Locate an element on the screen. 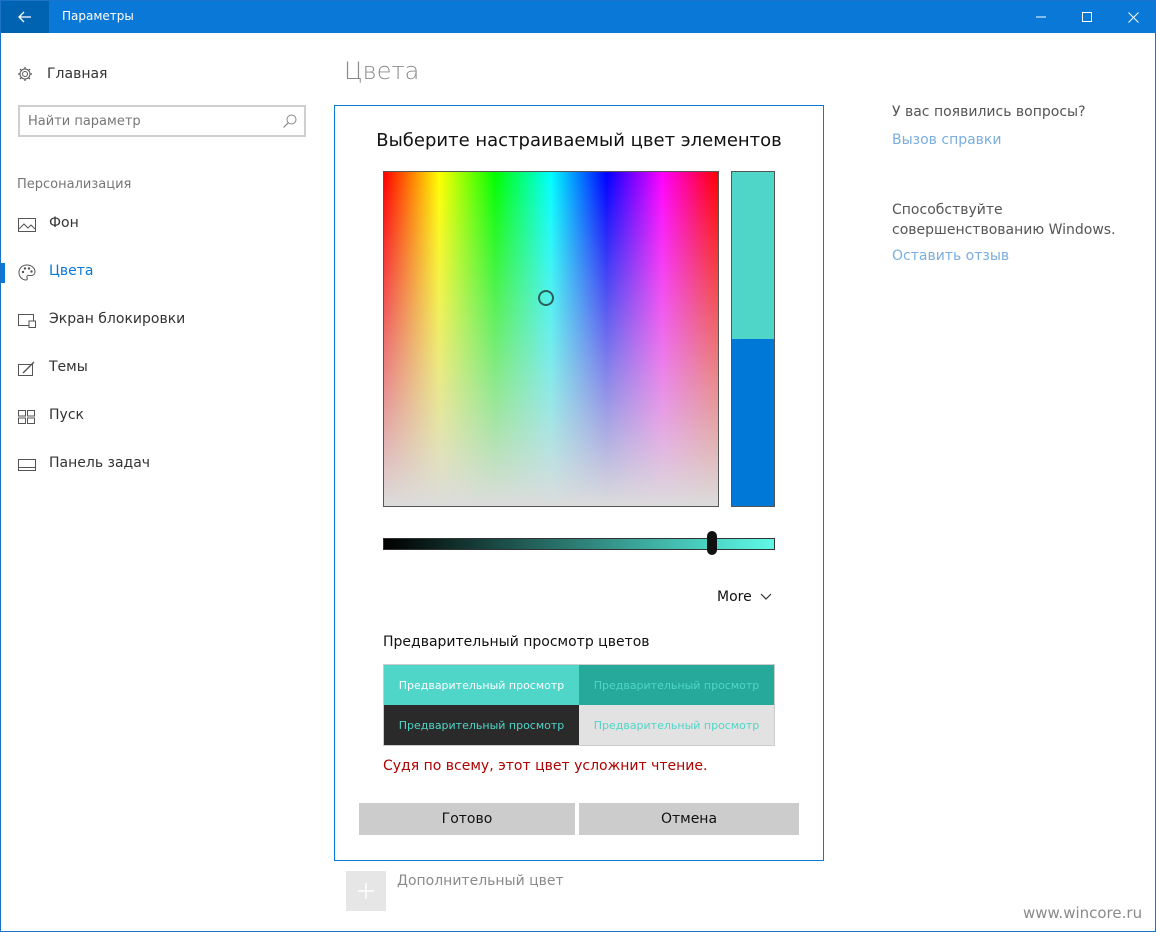  new-color-swatch is located at coordinates (753, 255).